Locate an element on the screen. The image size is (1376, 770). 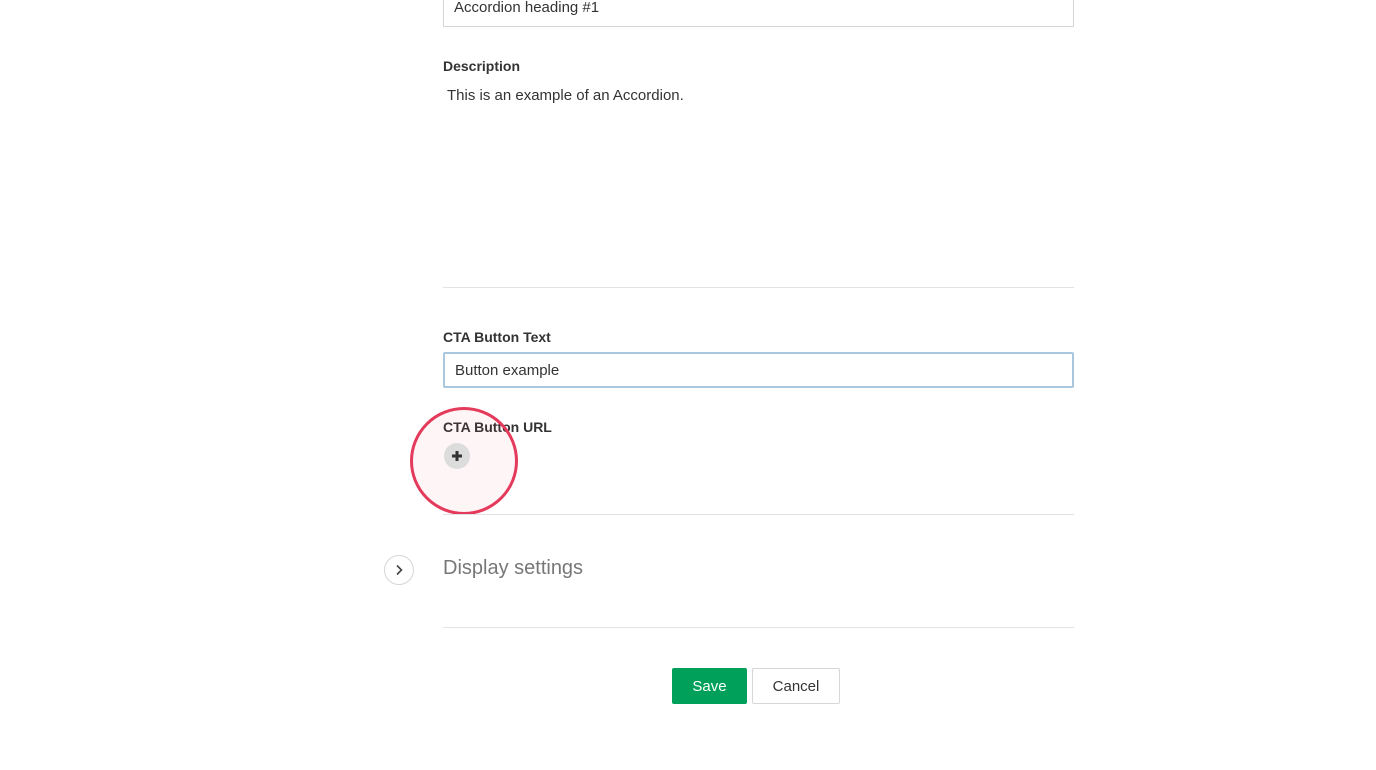
display-settings-toggle is located at coordinates (399, 570).